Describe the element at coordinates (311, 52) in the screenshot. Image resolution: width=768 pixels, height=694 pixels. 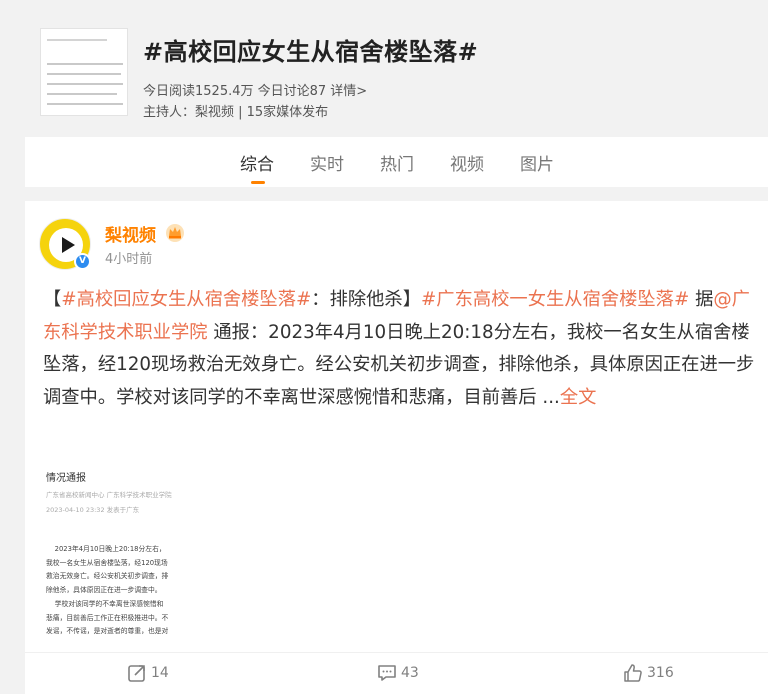
I see `topic-title: #高校回应女生从宿舍楼坠落#` at that location.